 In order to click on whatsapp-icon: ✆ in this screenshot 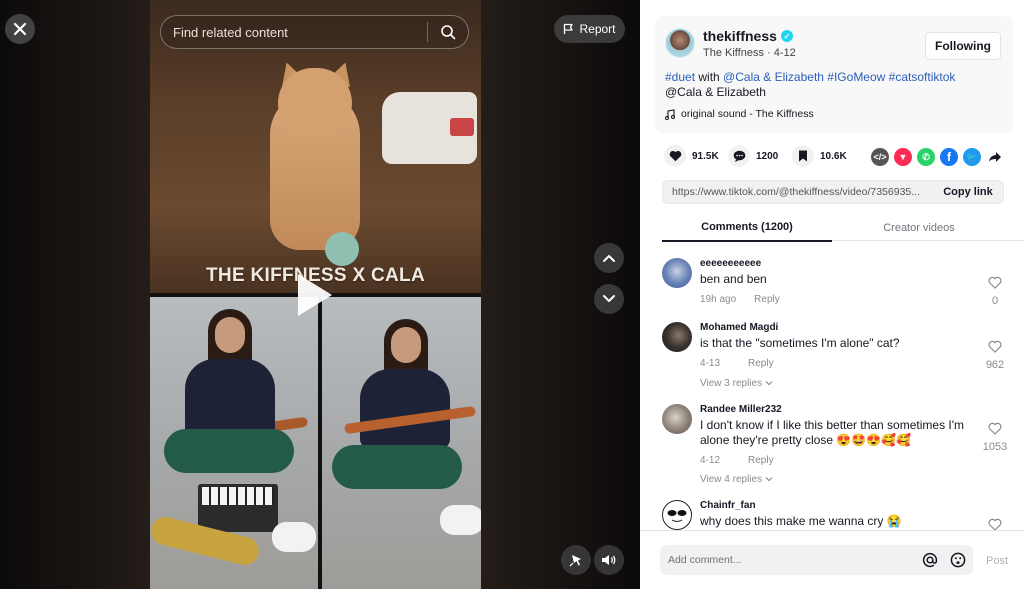, I will do `click(926, 156)`.